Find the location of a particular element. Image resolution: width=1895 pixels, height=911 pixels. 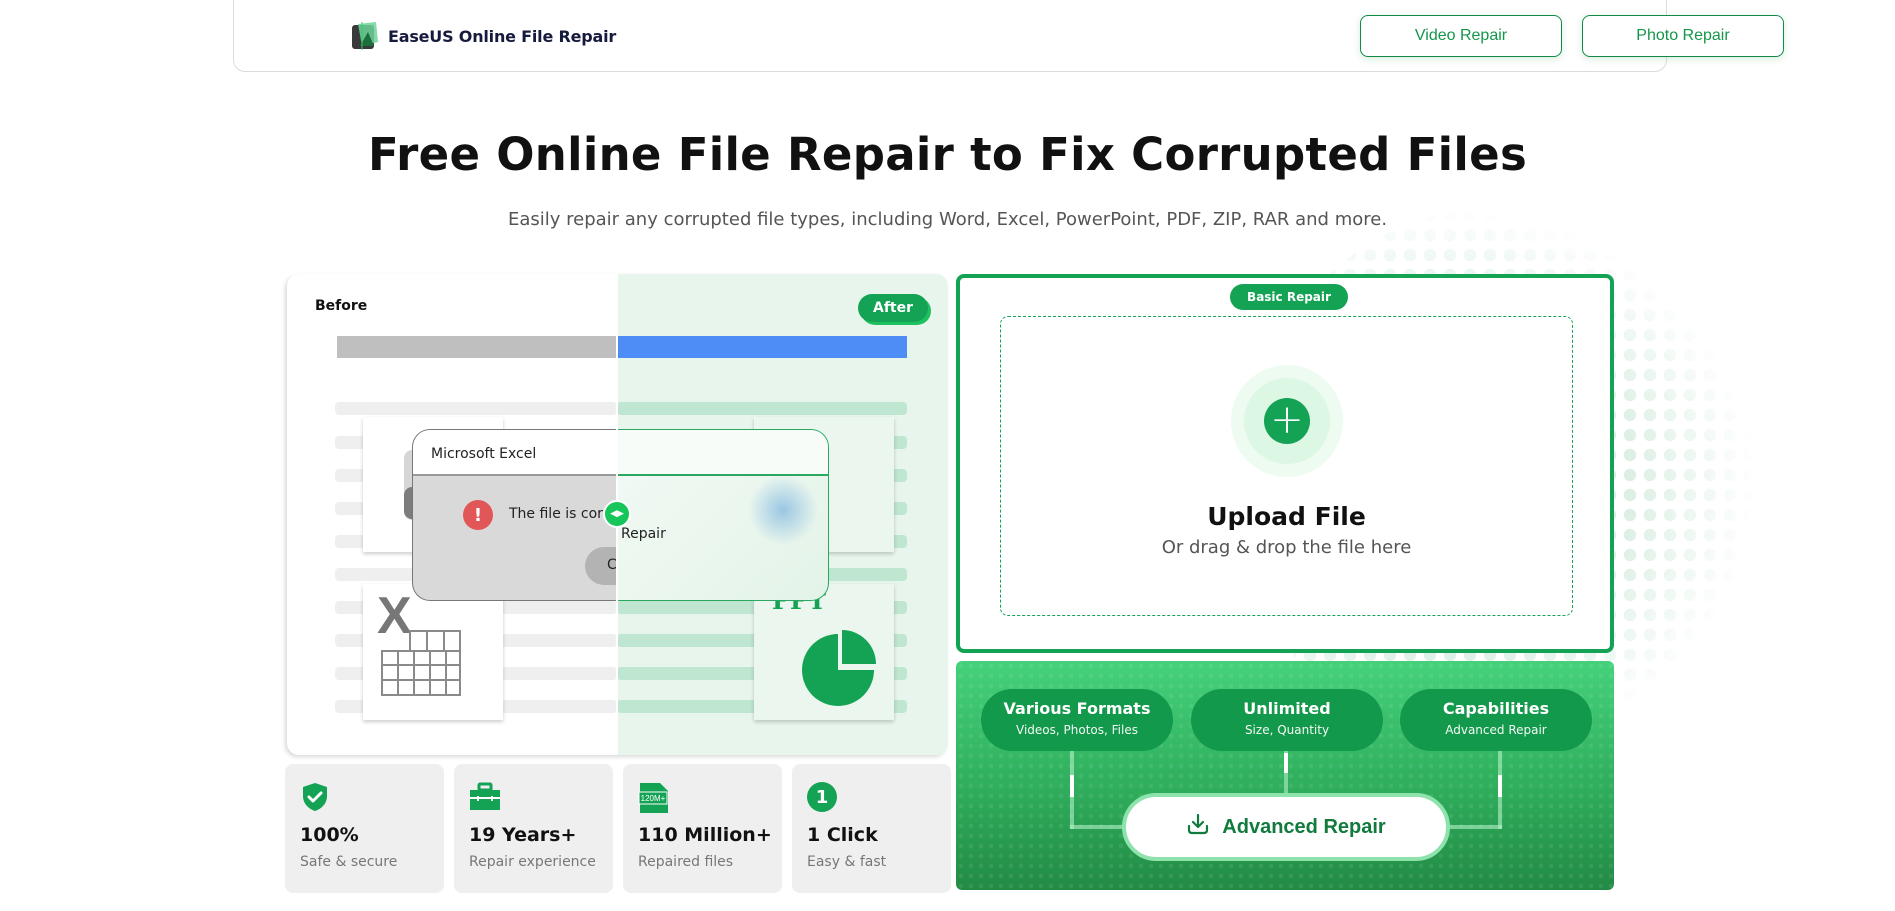

repaired-dialog-after: Repair is located at coordinates (723, 515).